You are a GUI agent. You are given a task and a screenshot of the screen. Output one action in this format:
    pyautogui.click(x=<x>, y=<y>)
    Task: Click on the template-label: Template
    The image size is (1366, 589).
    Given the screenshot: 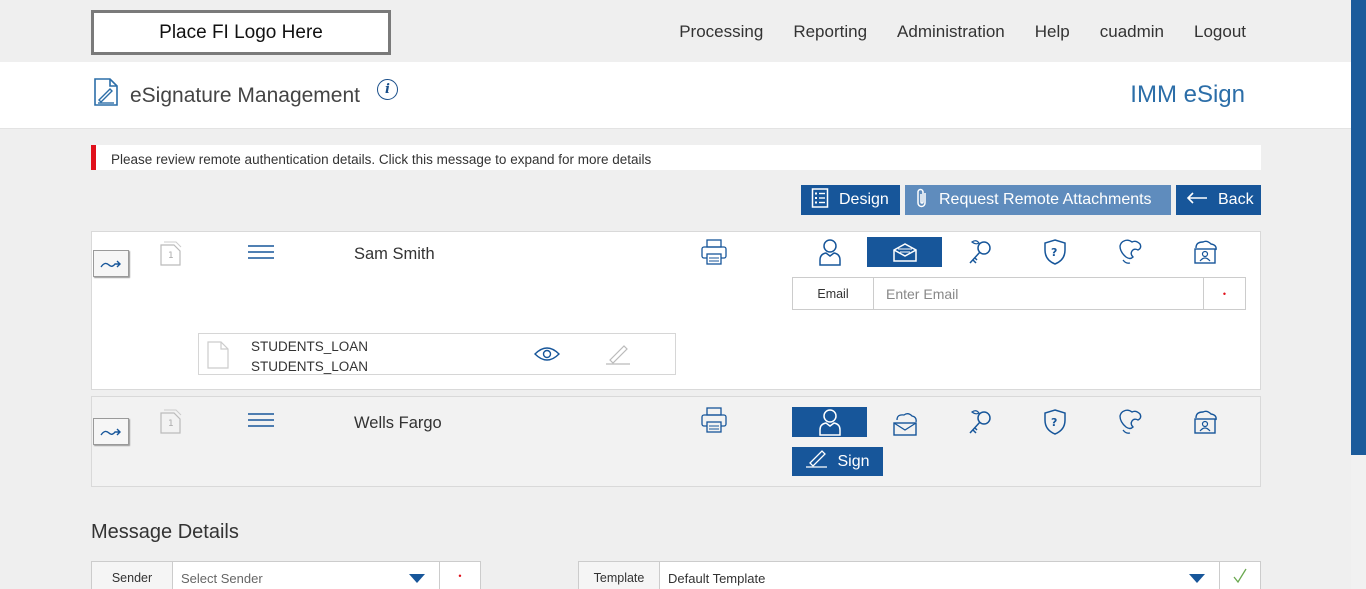 What is the action you would take?
    pyautogui.click(x=619, y=575)
    